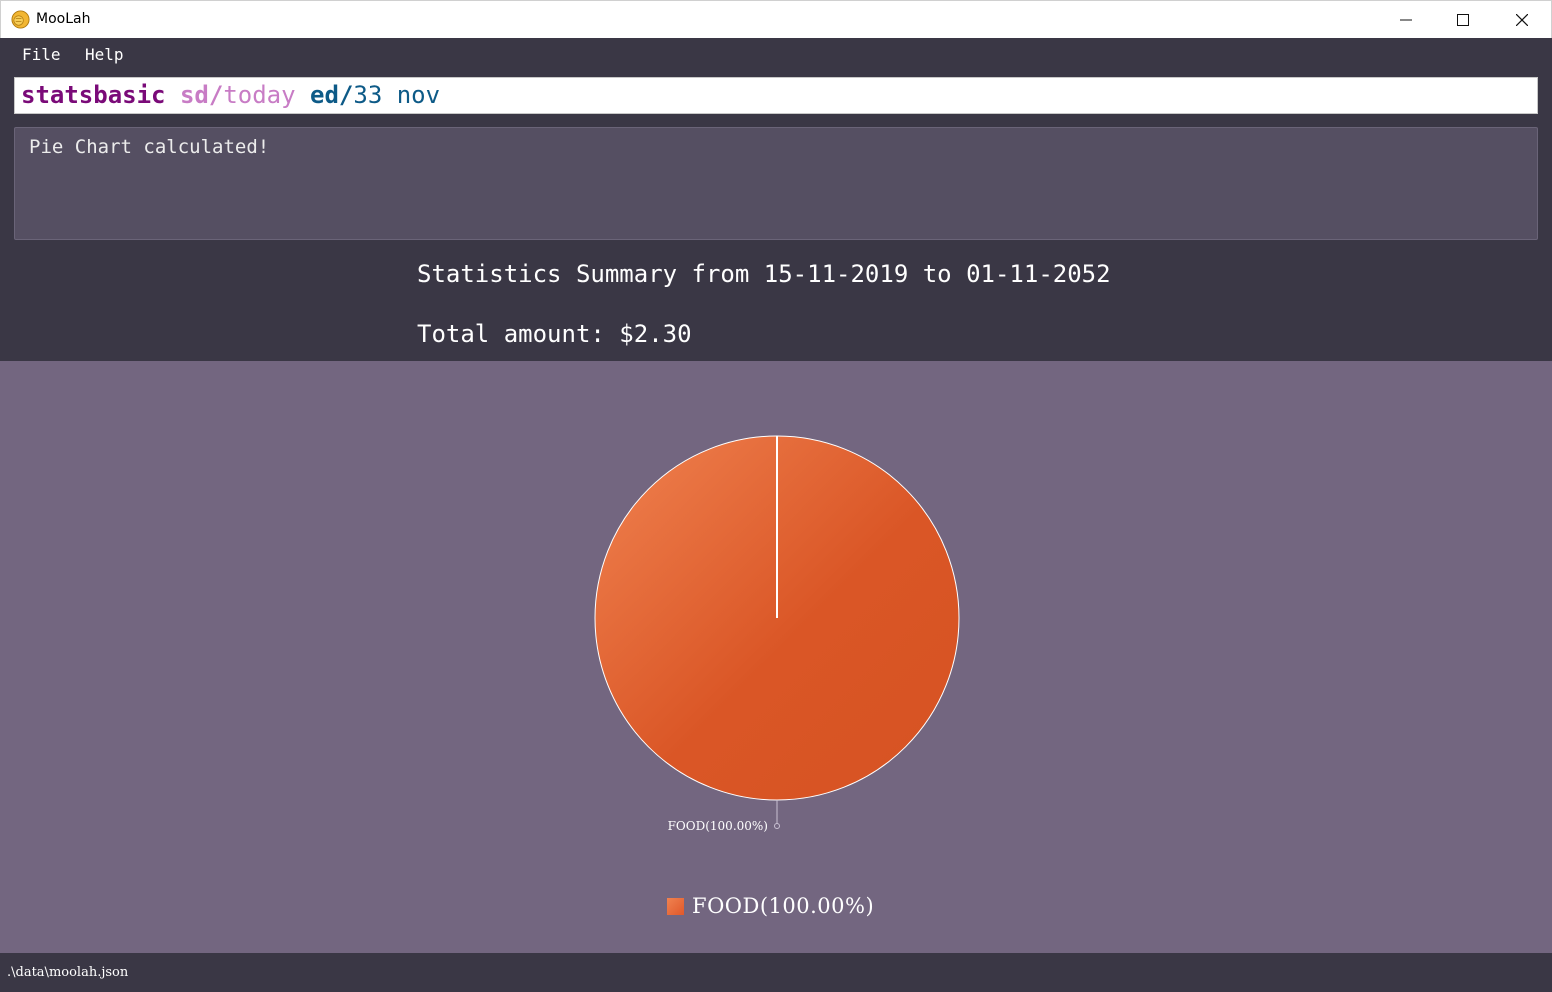 This screenshot has width=1552, height=992. I want to click on coin-stack-icon, so click(20, 19).